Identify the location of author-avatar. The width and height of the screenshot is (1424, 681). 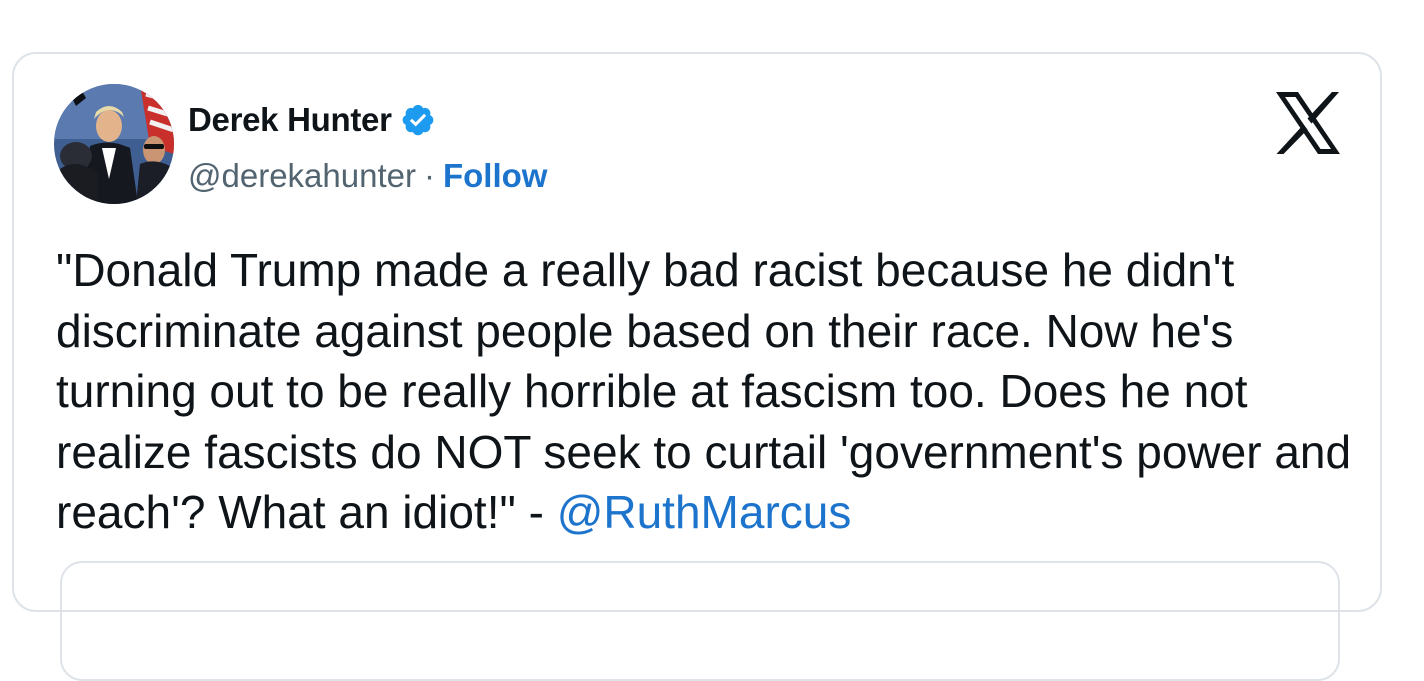
(114, 144).